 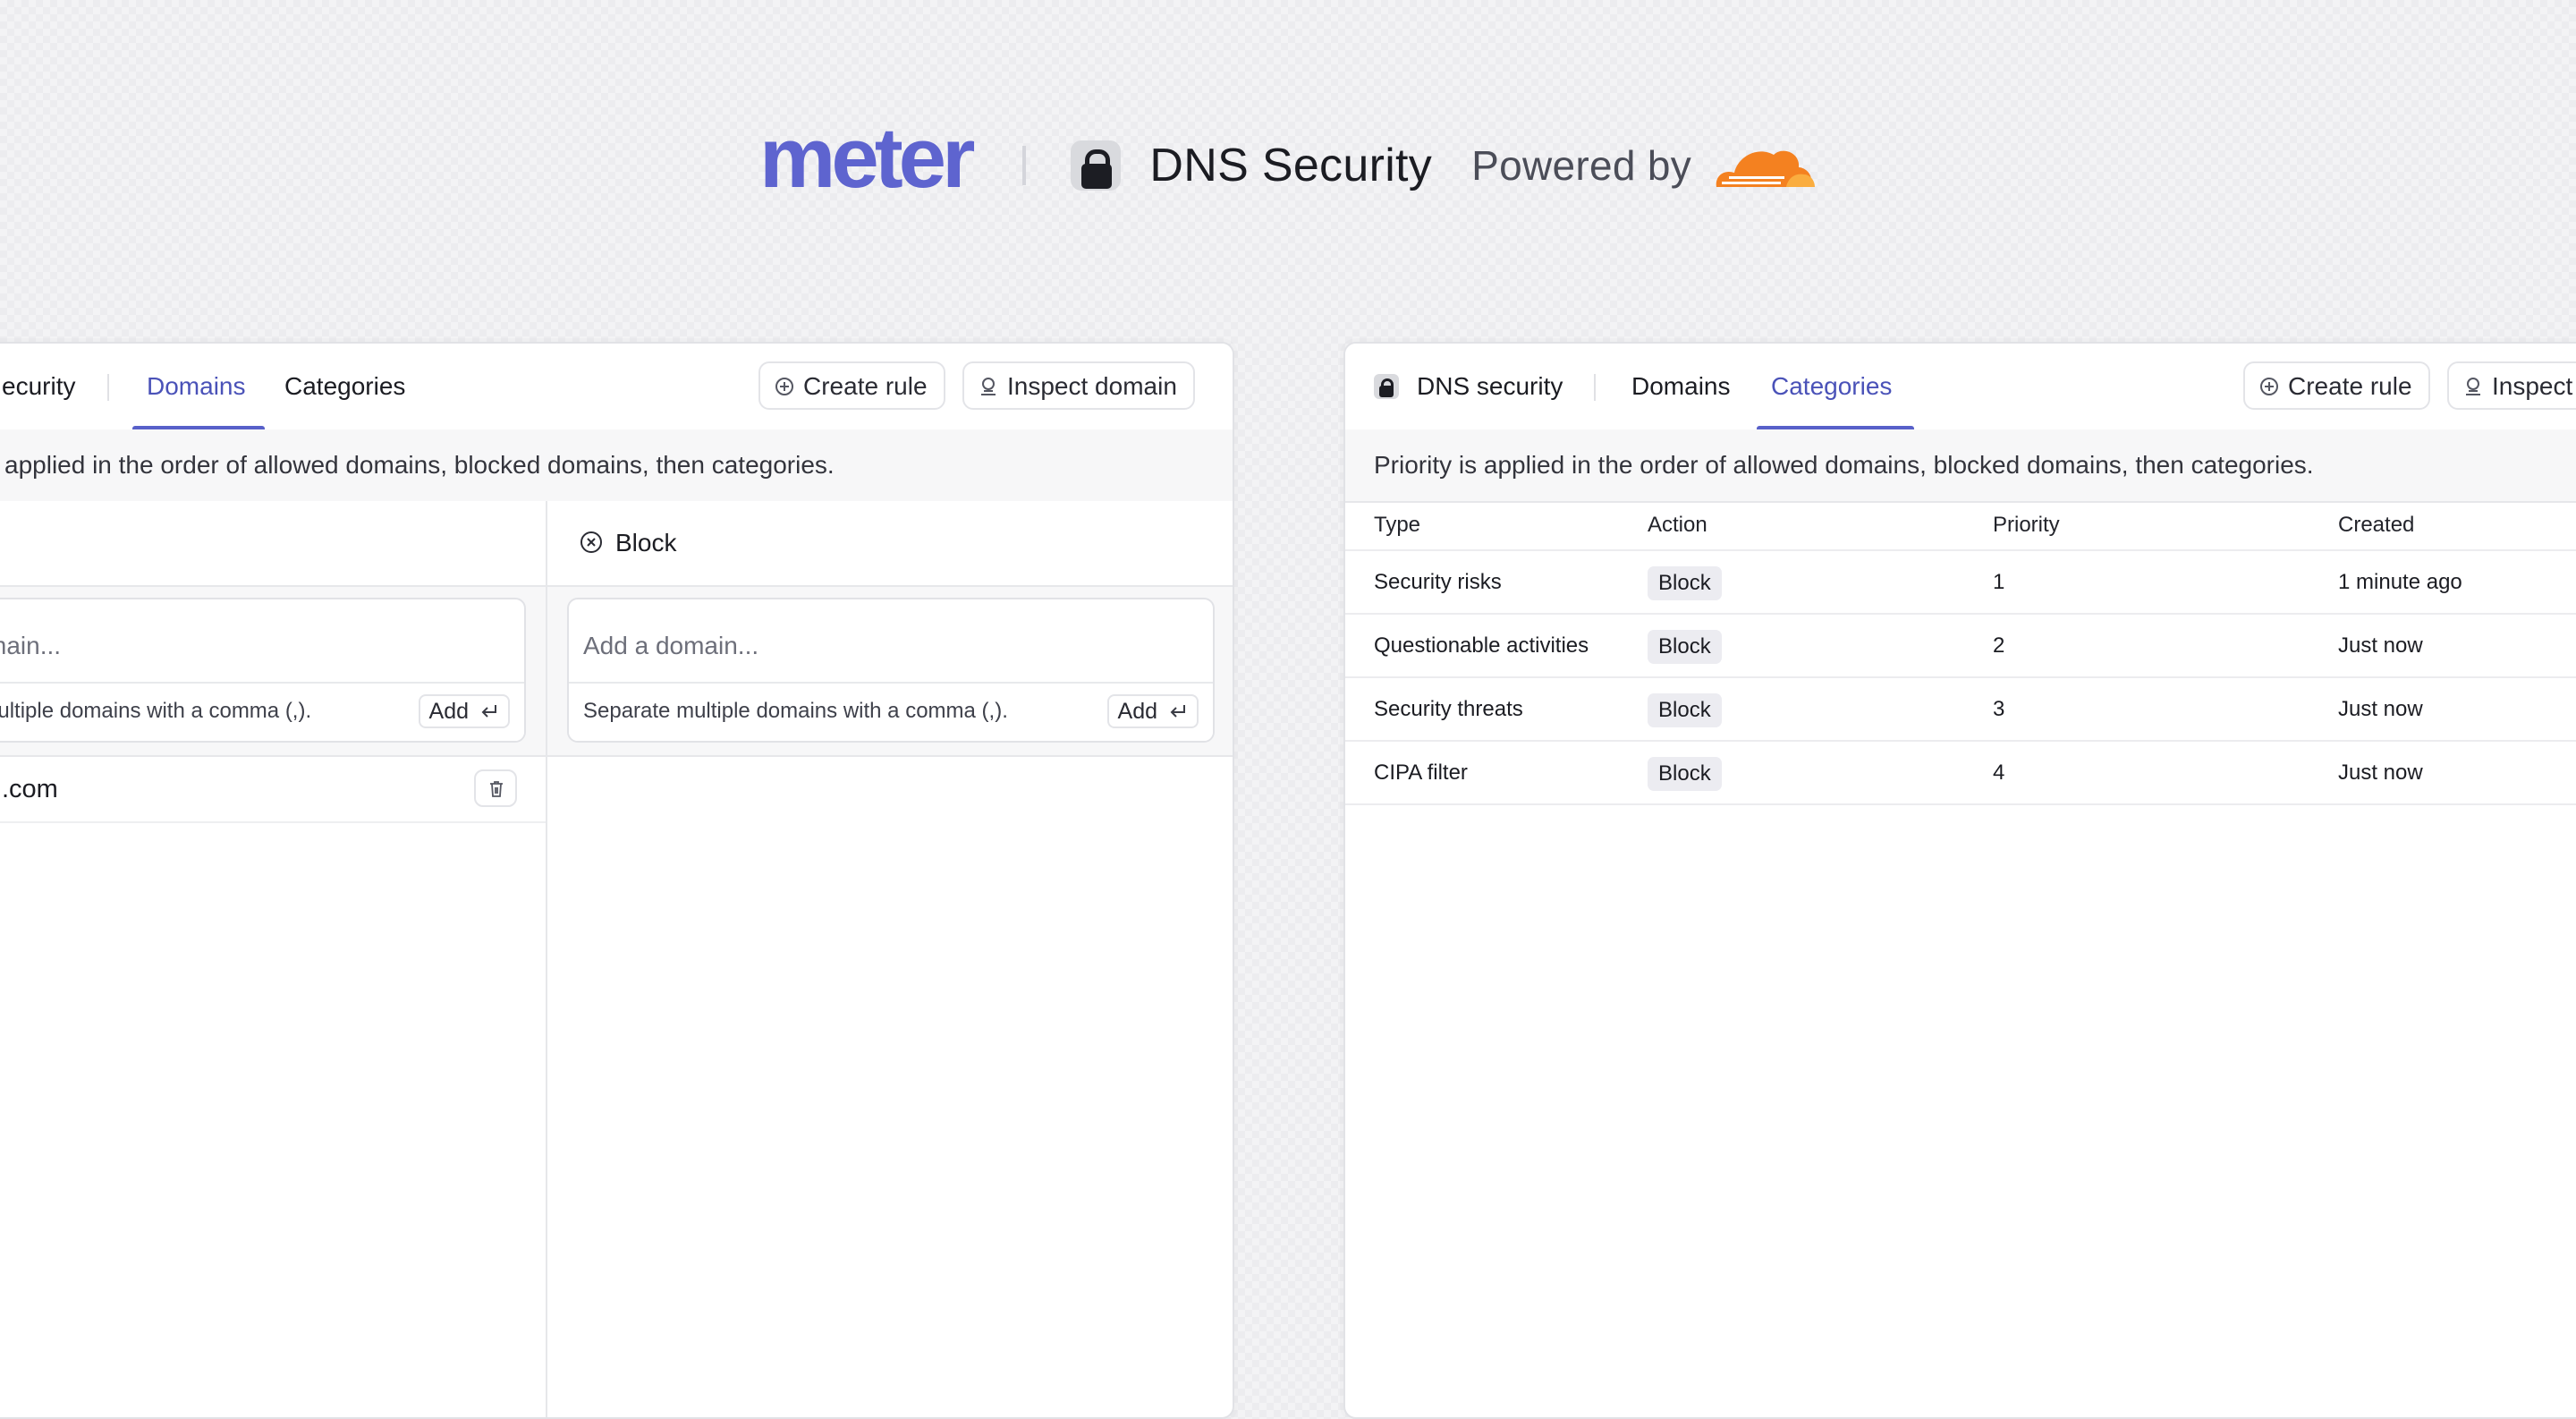 I want to click on priority-value: 1, so click(x=1999, y=582).